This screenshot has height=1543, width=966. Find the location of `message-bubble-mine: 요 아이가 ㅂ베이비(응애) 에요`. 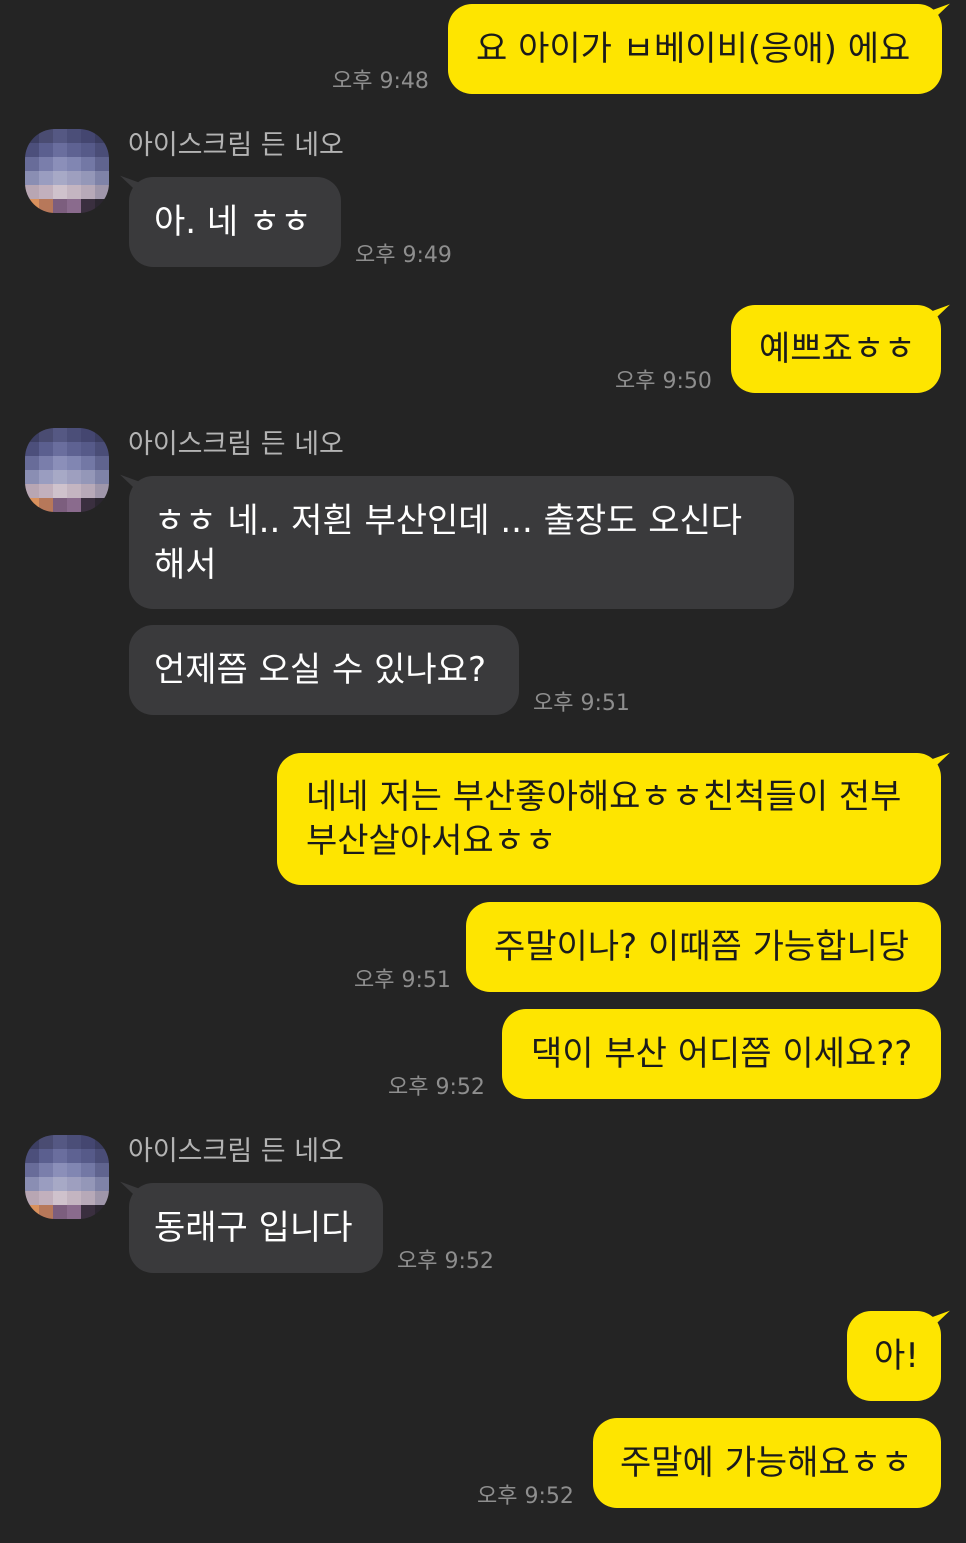

message-bubble-mine: 요 아이가 ㅂ베이비(응애) 에요 is located at coordinates (695, 49).